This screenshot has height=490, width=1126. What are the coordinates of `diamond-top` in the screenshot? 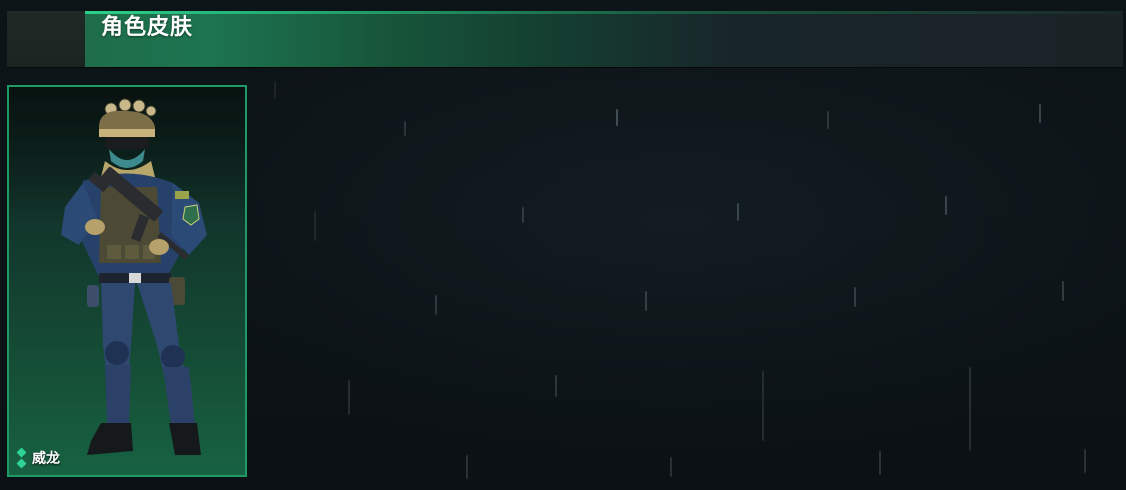 It's located at (21, 452).